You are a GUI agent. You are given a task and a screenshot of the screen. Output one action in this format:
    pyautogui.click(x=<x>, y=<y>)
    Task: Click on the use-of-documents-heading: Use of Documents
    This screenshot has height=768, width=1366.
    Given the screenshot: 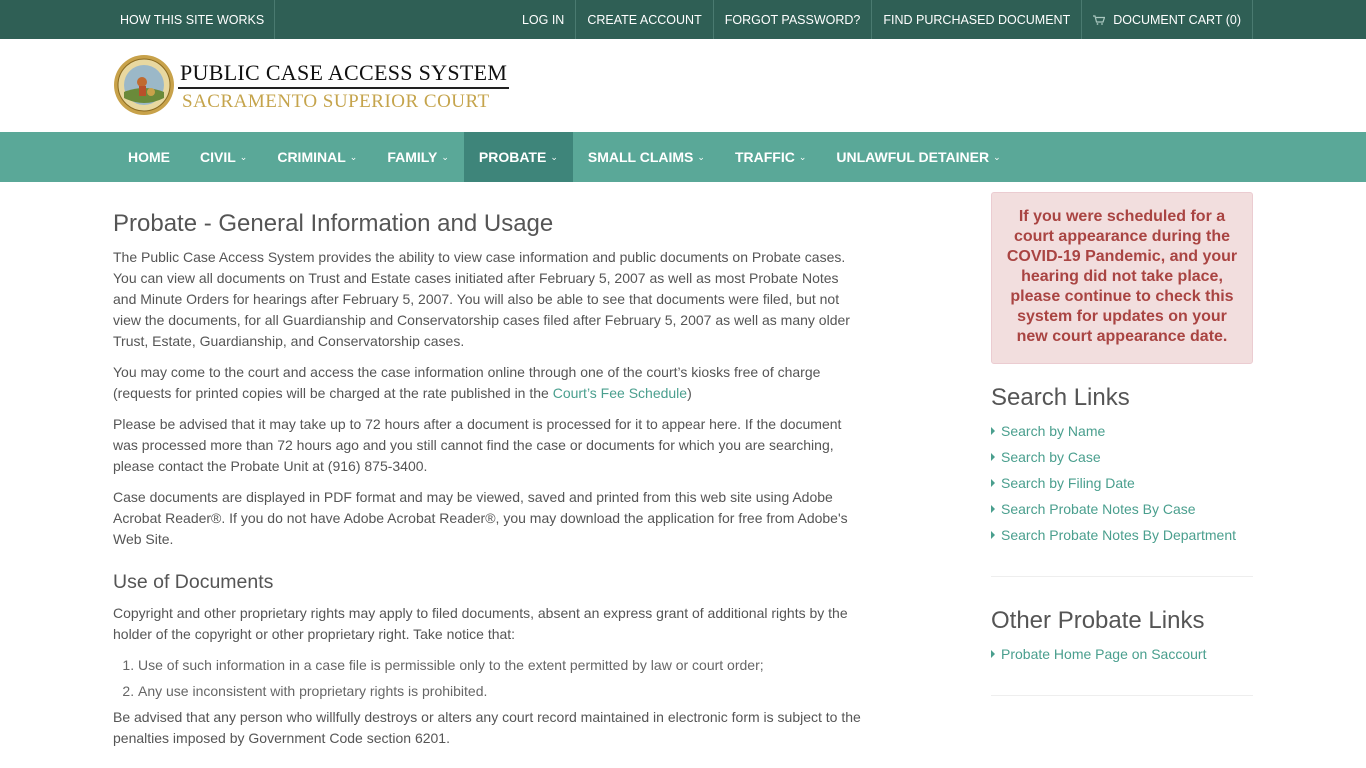 What is the action you would take?
    pyautogui.click(x=193, y=582)
    